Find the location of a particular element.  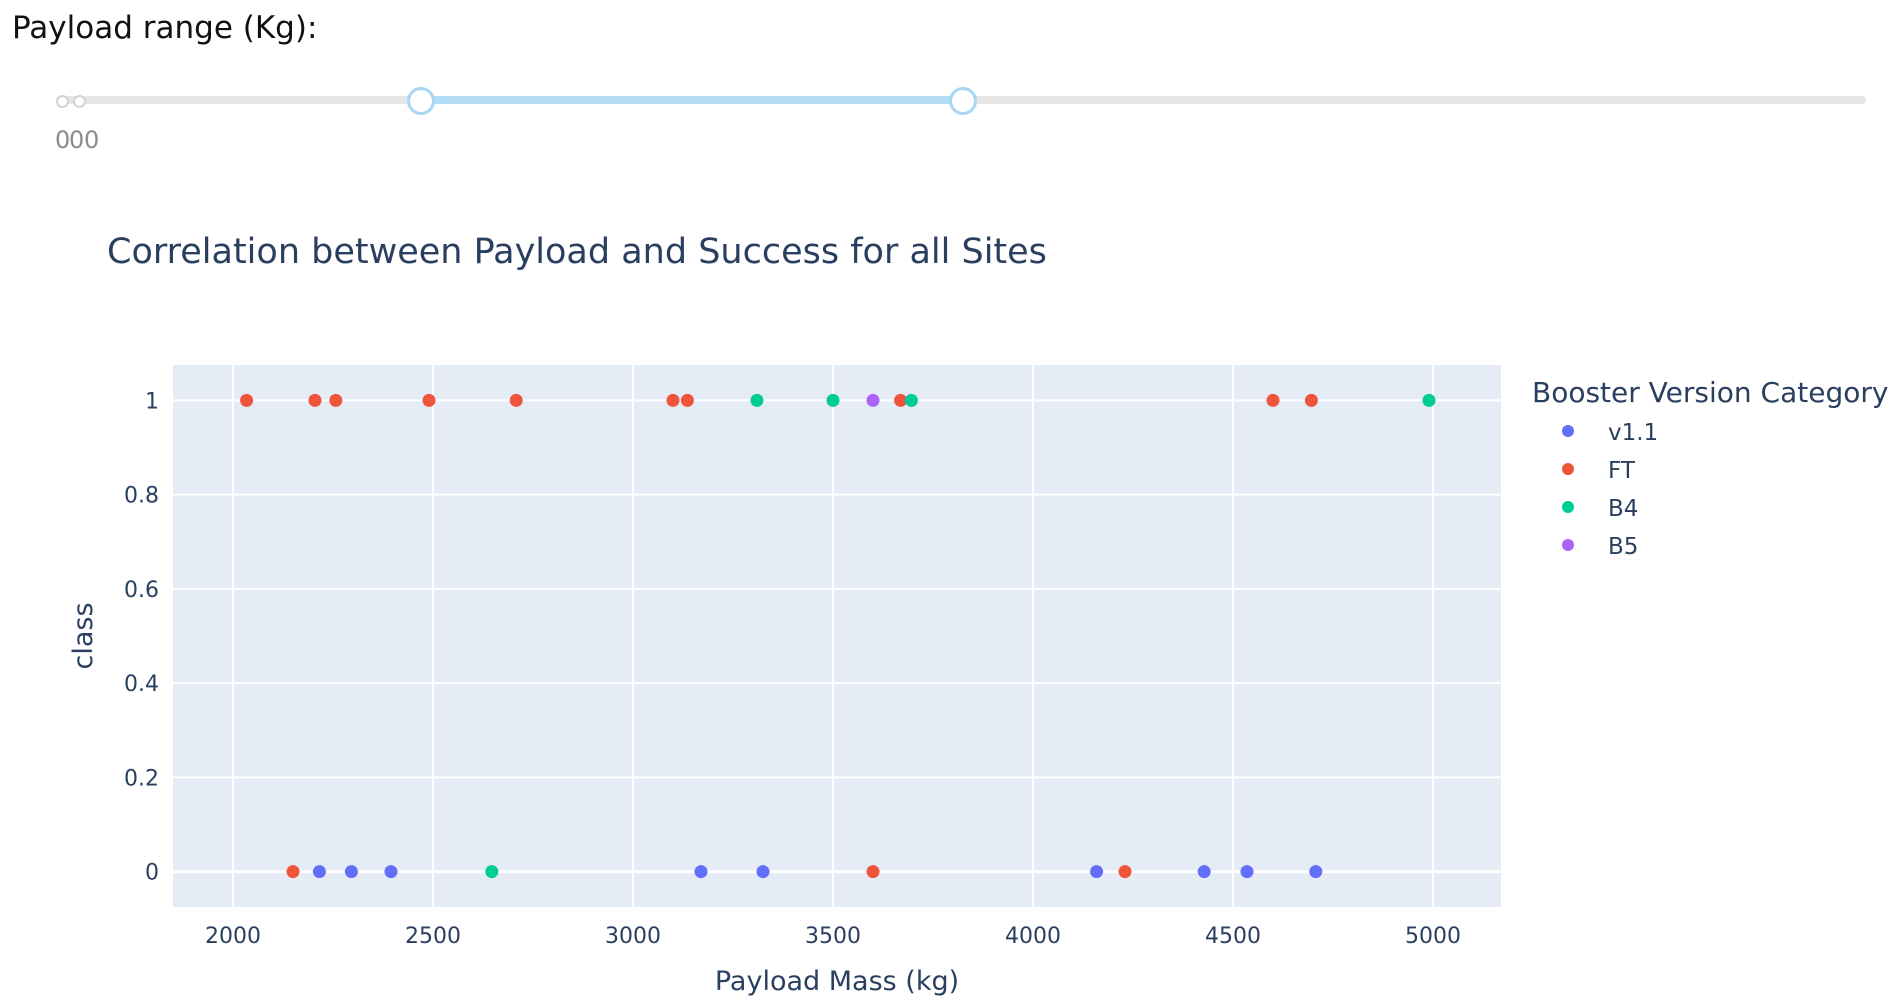

y-tick-label: 0.4 is located at coordinates (141, 684).